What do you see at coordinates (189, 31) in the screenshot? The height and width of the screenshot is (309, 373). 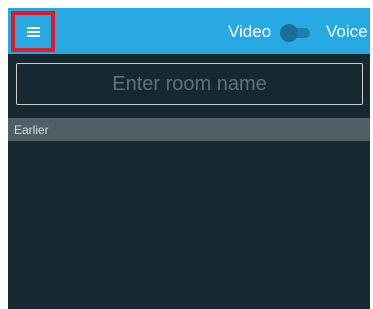 I see `top-toolbar: Video Voice` at bounding box center [189, 31].